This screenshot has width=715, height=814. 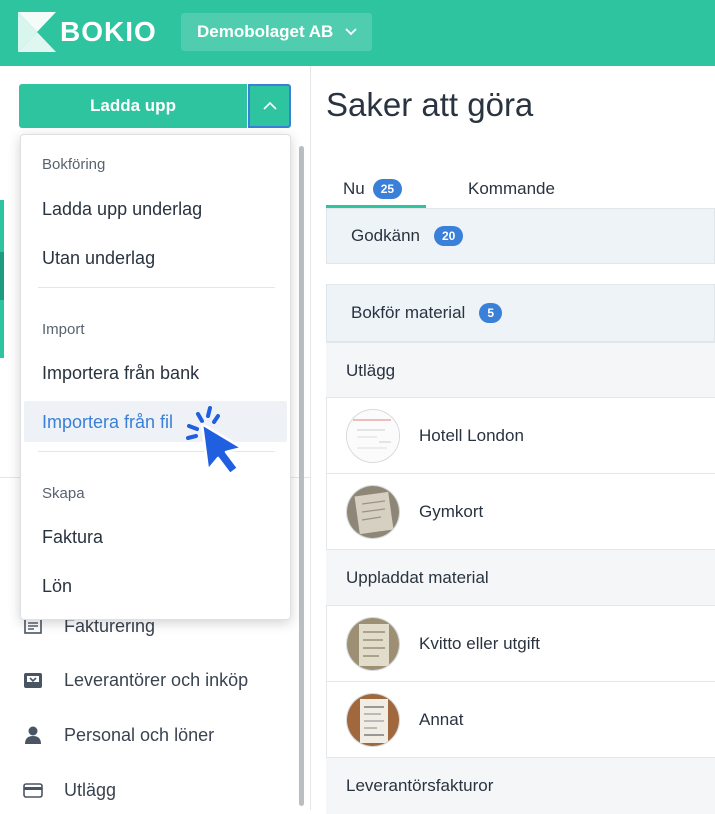 I want to click on section-label: Godkänn, so click(x=385, y=235).